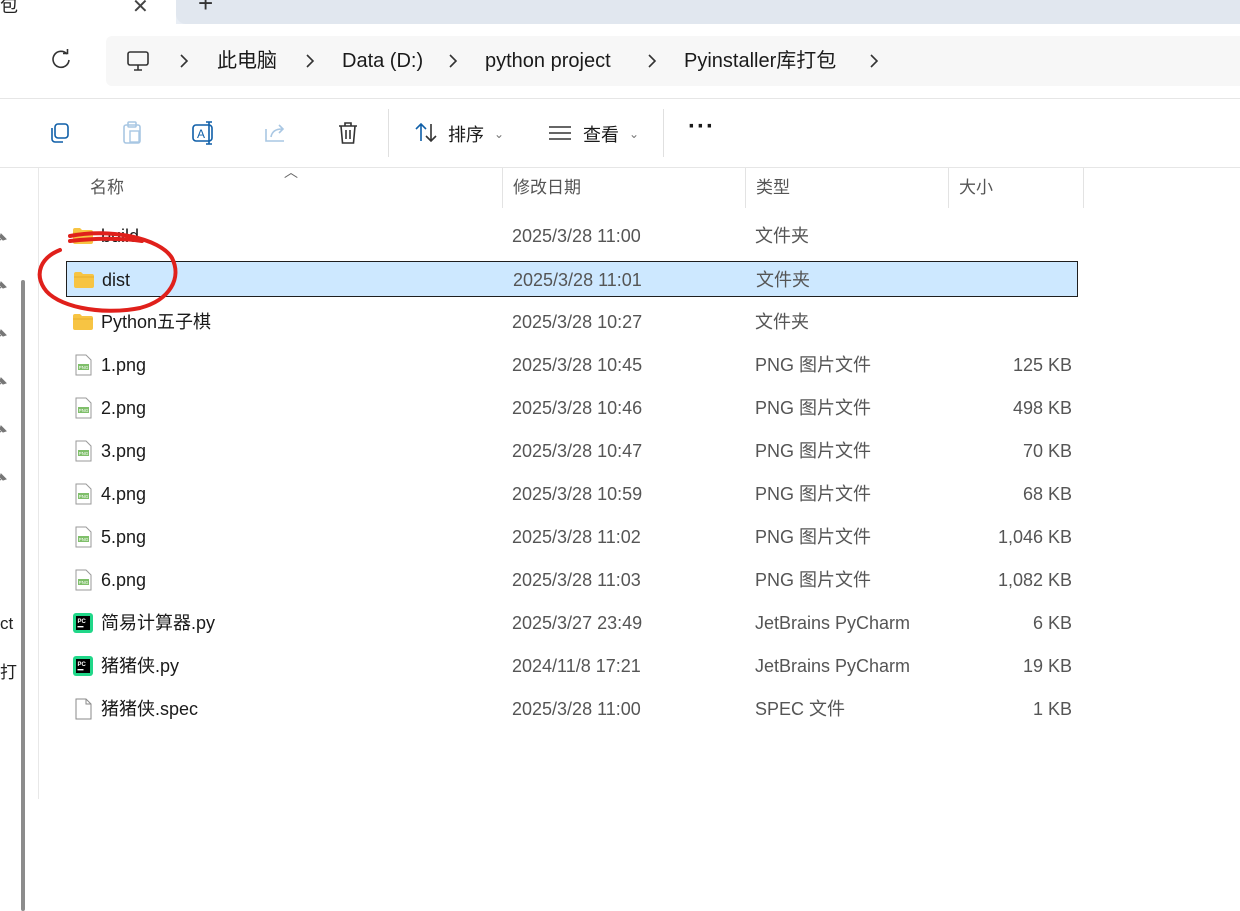 This screenshot has width=1240, height=911. What do you see at coordinates (348, 133) in the screenshot?
I see `delete-icon` at bounding box center [348, 133].